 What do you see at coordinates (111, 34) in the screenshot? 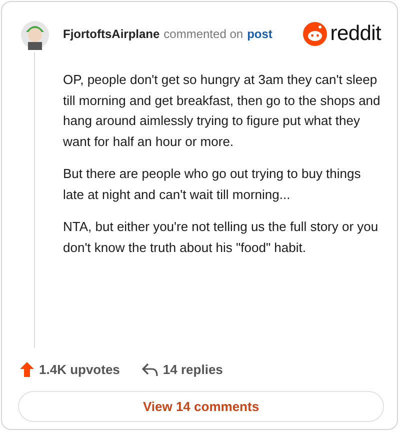
I see `author-name: FjortoftsAirplane` at bounding box center [111, 34].